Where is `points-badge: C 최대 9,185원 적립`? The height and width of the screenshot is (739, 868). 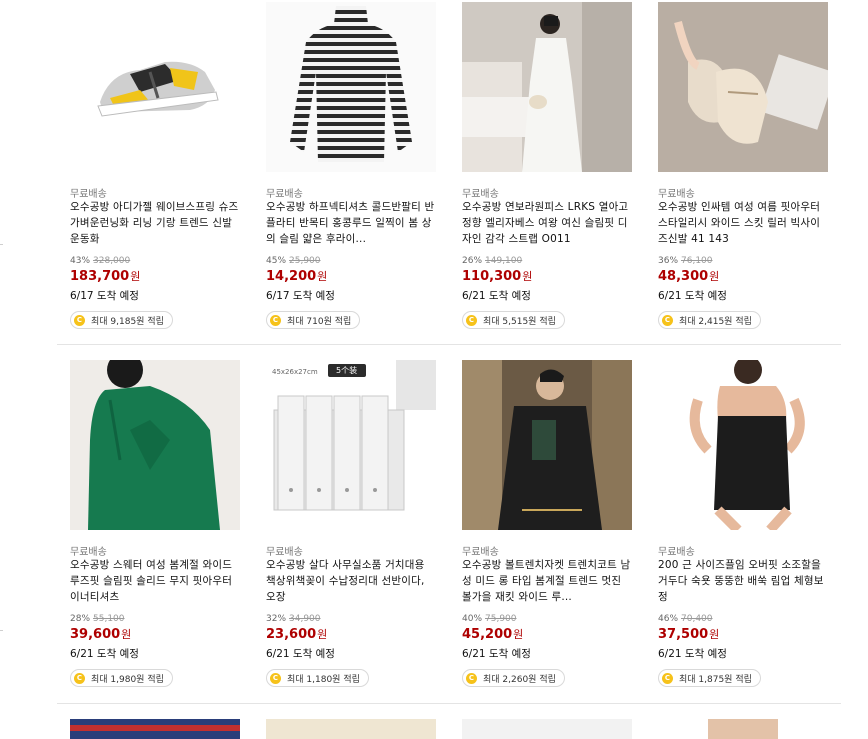
points-badge: C 최대 9,185원 적립 is located at coordinates (121, 320).